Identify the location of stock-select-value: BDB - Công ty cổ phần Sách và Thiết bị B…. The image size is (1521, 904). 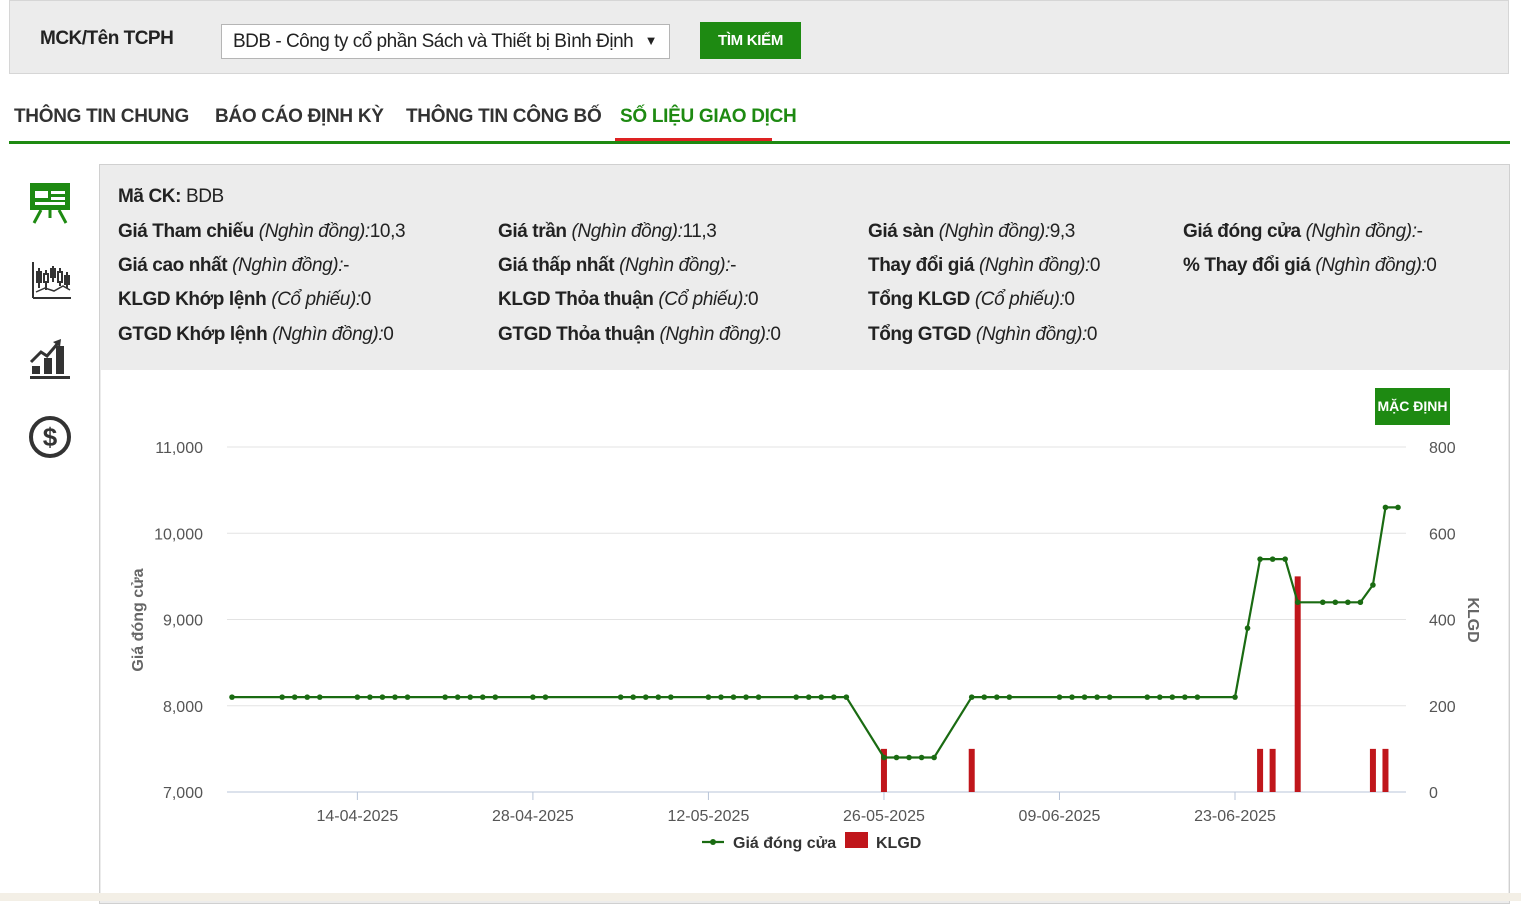
(433, 41).